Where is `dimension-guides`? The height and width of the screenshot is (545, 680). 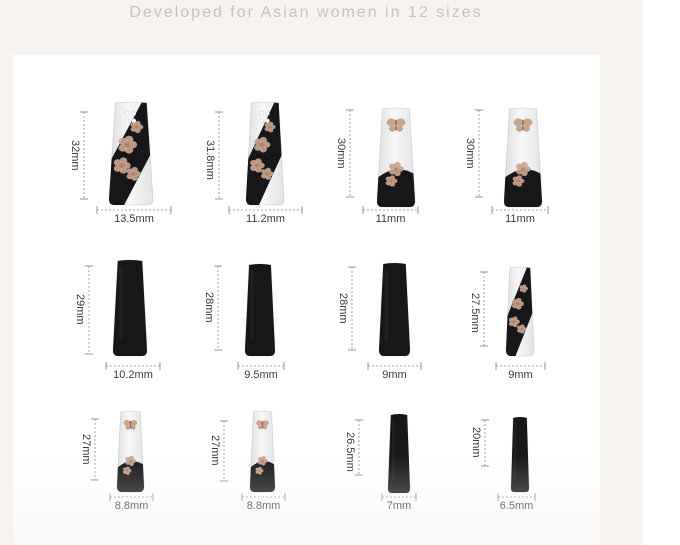 dimension-guides is located at coordinates (508, 460).